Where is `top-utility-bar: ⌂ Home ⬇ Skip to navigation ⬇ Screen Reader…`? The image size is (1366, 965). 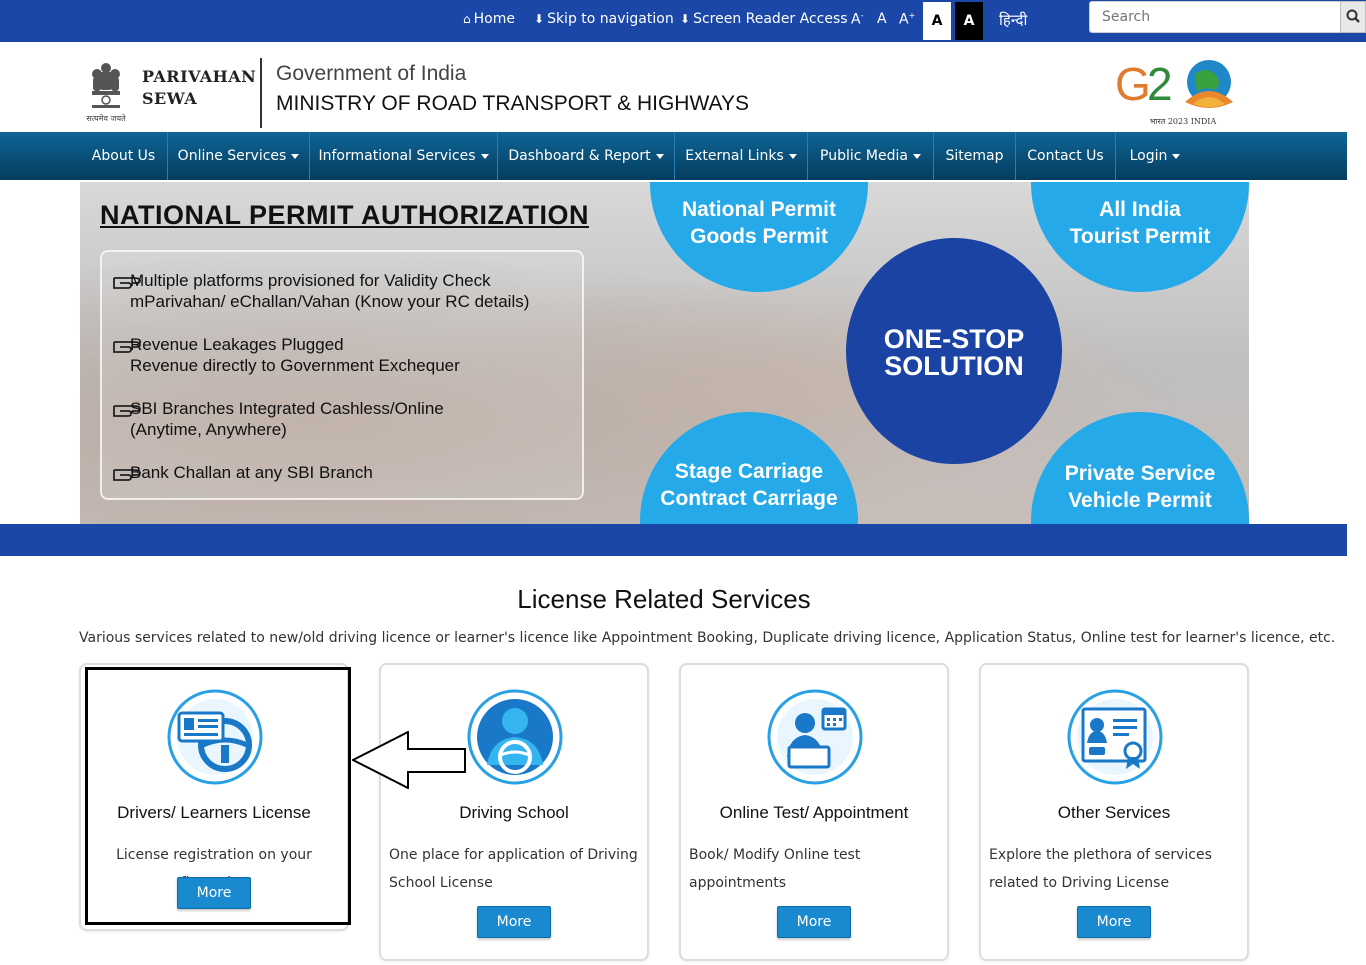
top-utility-bar: ⌂ Home ⬇ Skip to navigation ⬇ Screen Reader… is located at coordinates (683, 21).